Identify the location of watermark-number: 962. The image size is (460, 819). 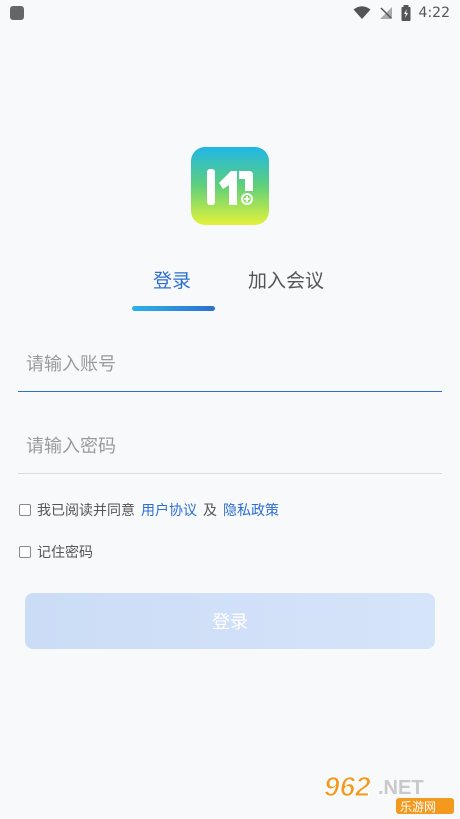
(347, 786).